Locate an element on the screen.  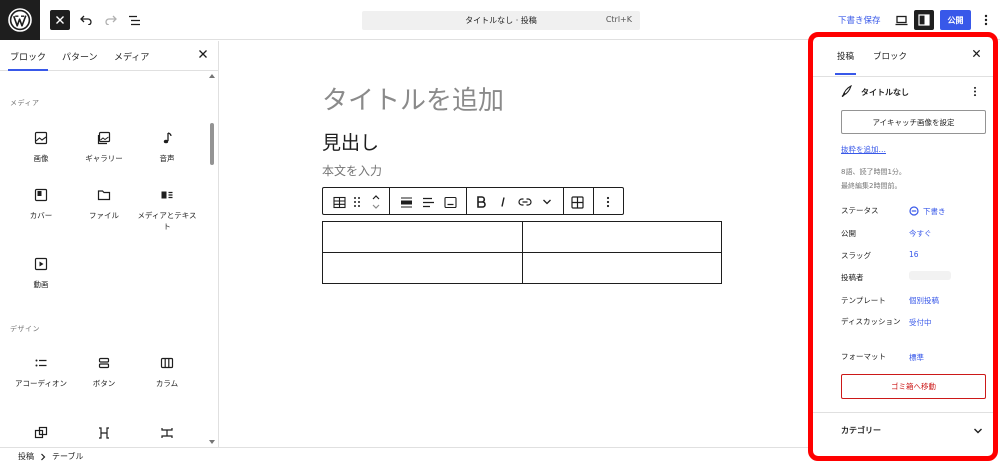
move-up-down-button is located at coordinates (376, 202).